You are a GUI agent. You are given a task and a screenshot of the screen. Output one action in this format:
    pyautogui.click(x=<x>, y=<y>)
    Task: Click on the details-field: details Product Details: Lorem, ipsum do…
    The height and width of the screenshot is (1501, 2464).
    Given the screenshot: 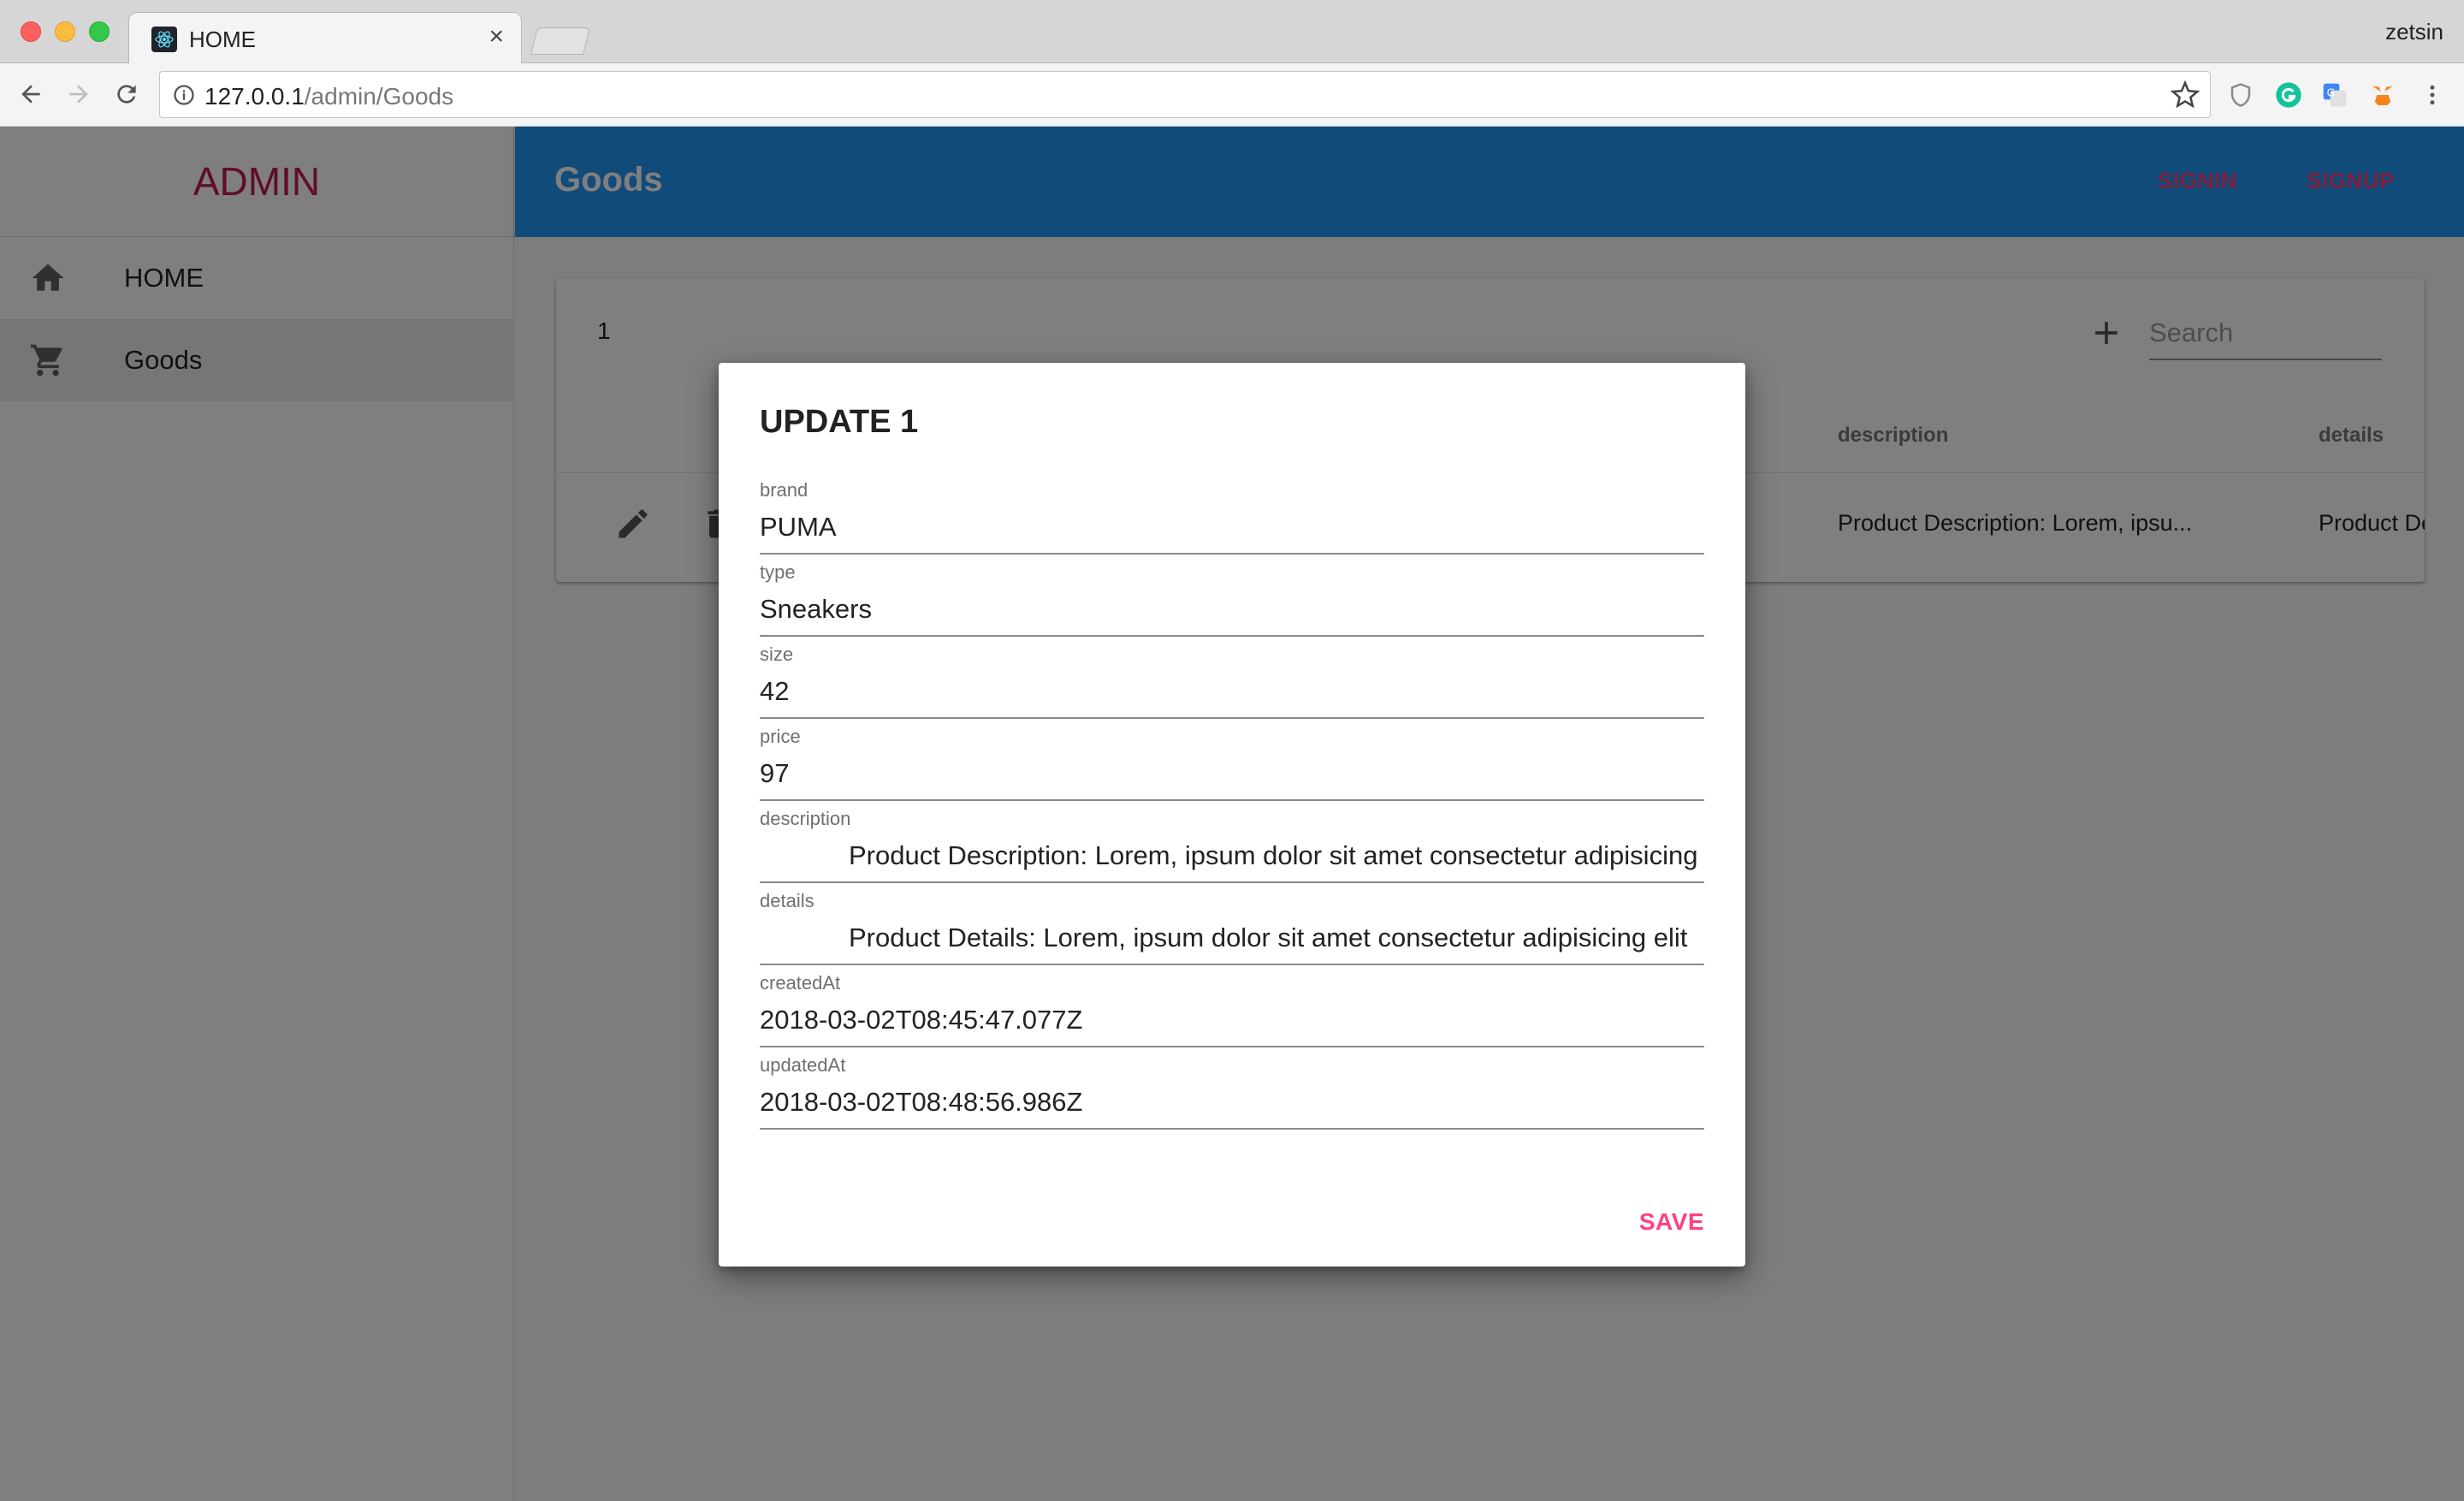 What is the action you would take?
    pyautogui.click(x=1232, y=931)
    